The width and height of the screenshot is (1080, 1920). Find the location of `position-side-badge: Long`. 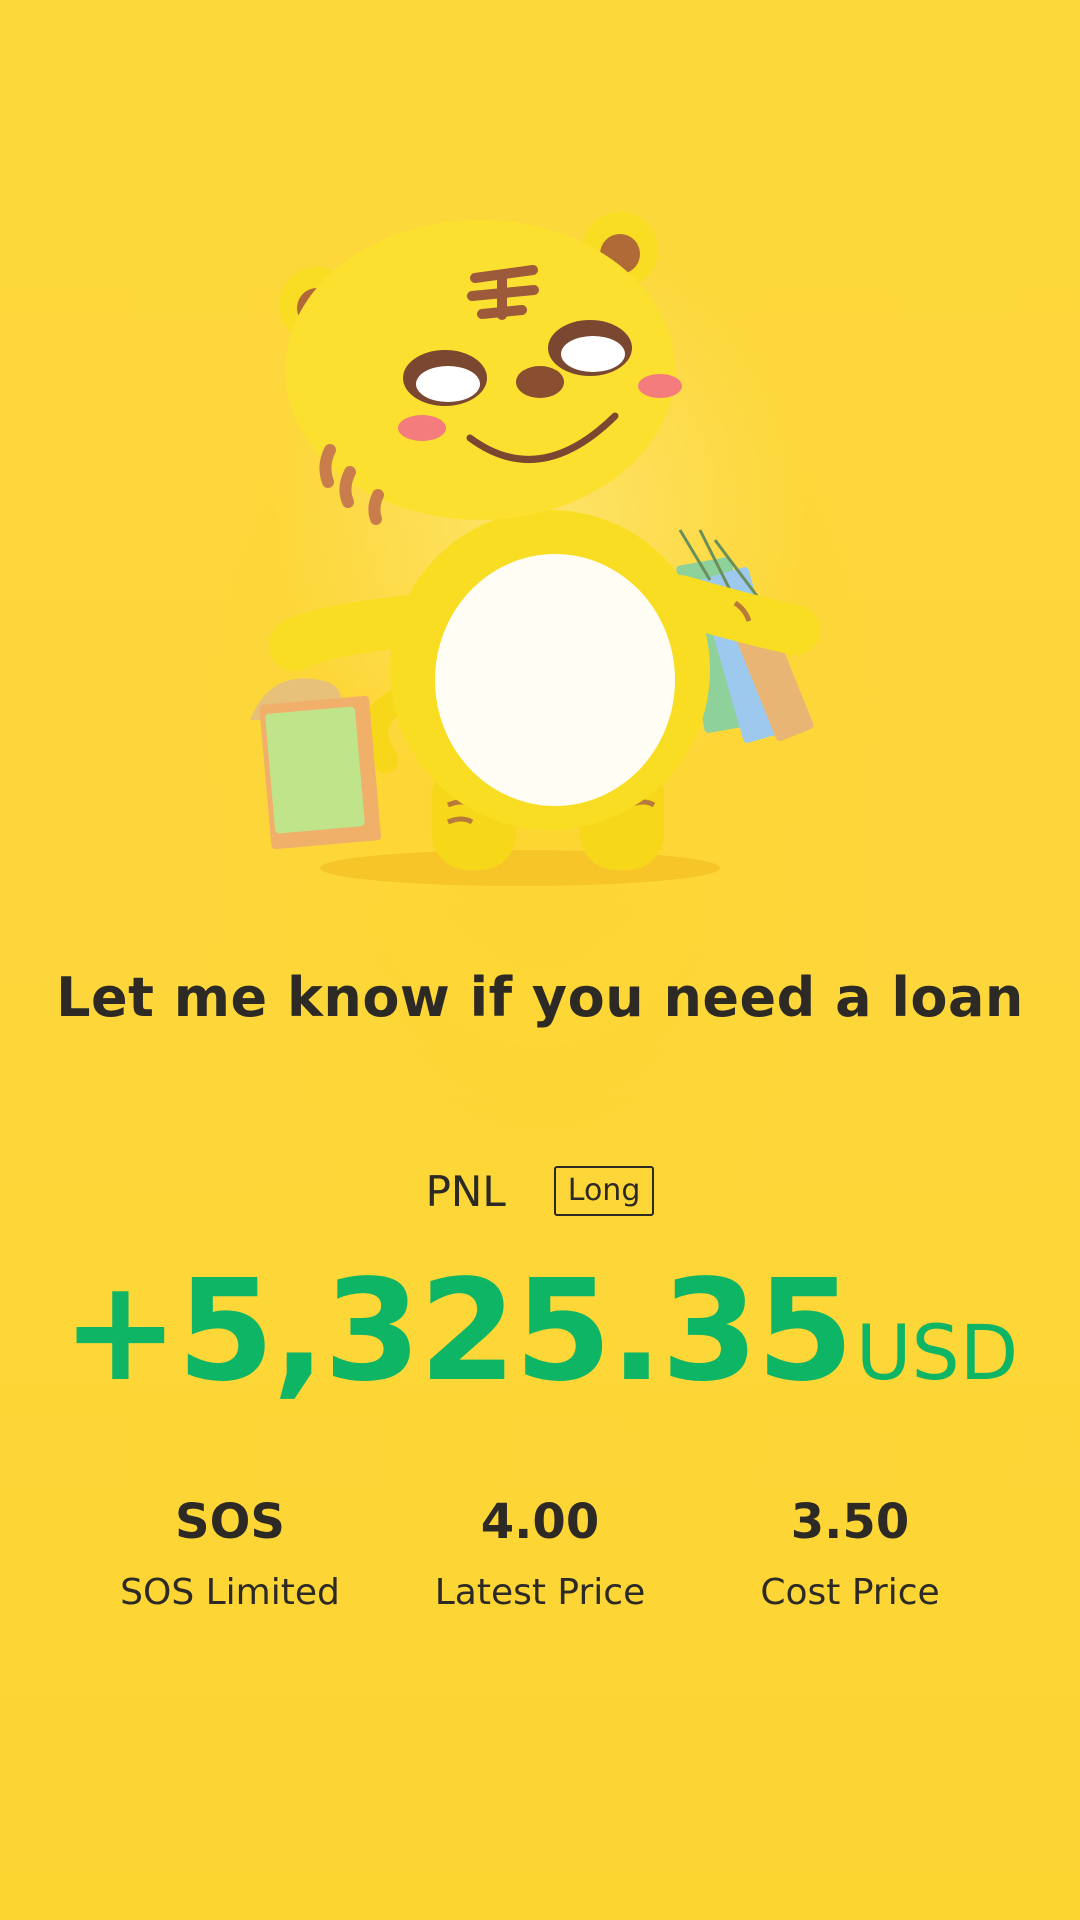

position-side-badge: Long is located at coordinates (604, 1191).